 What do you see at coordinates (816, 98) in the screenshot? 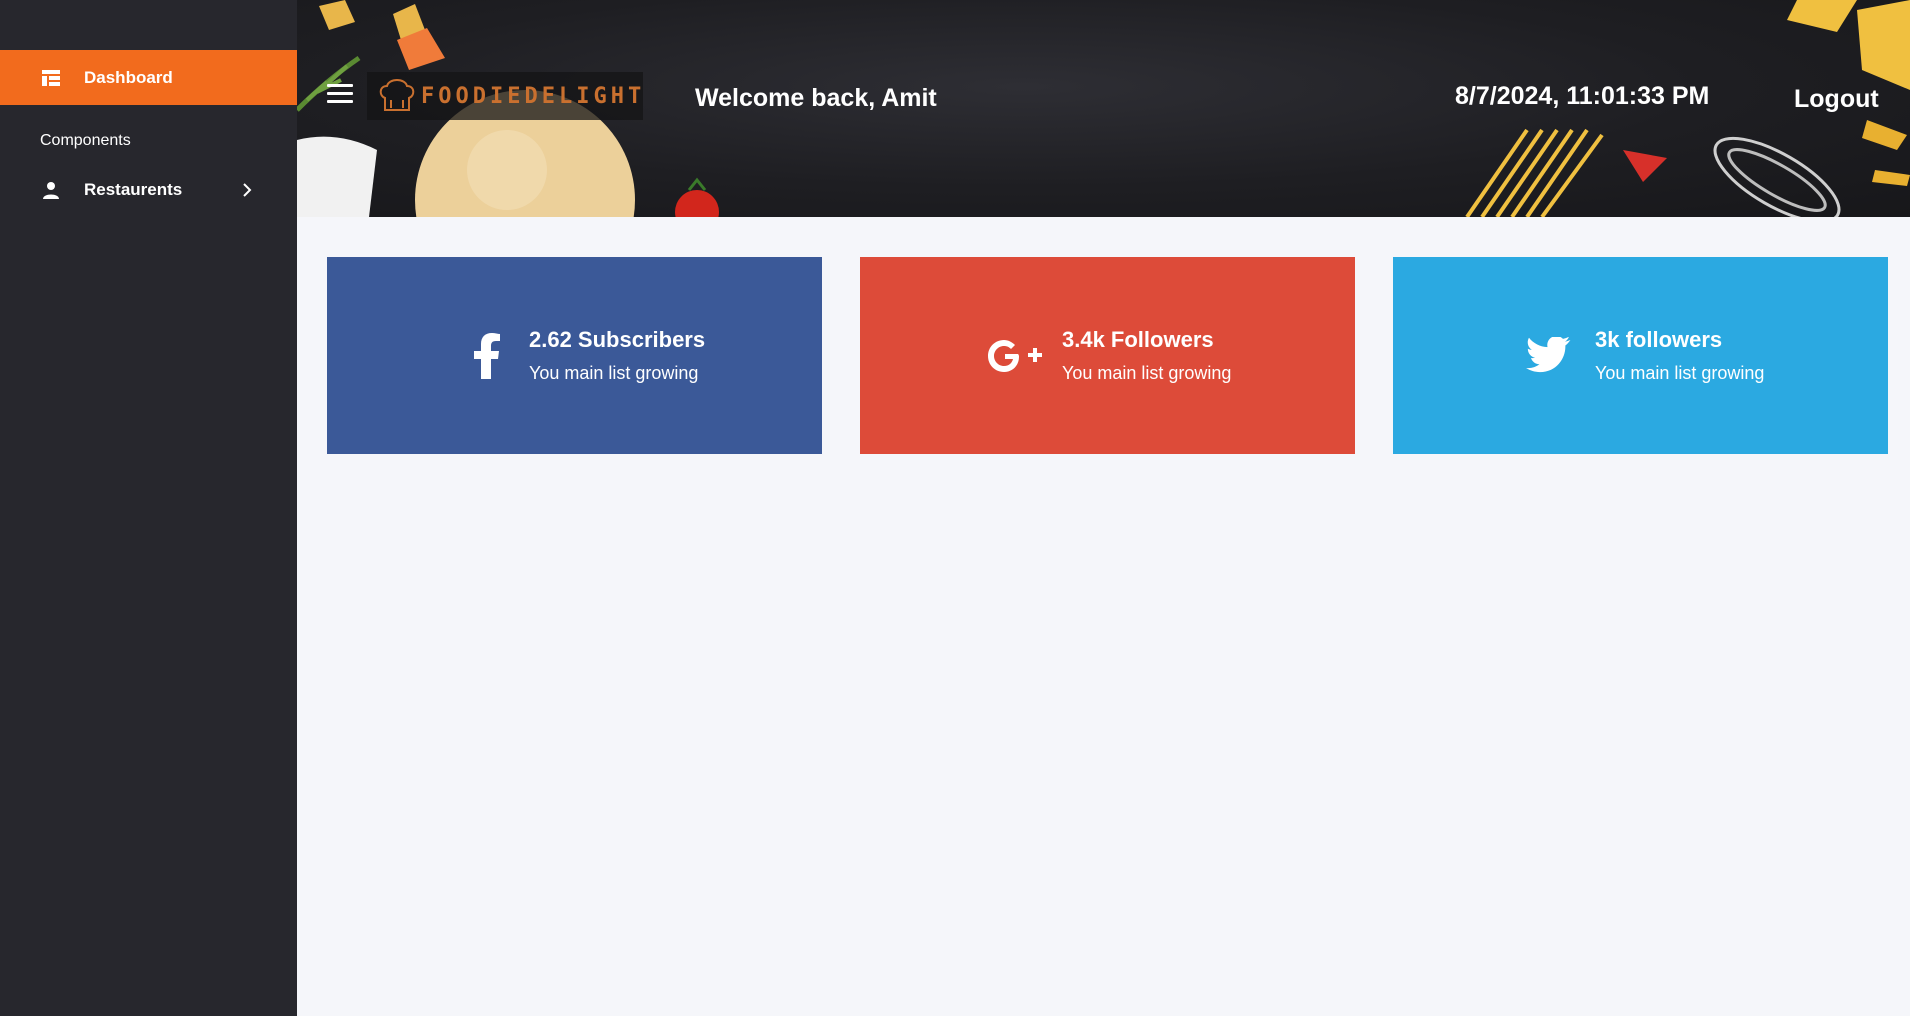
I see `welcome-message: Welcome back, Amit` at bounding box center [816, 98].